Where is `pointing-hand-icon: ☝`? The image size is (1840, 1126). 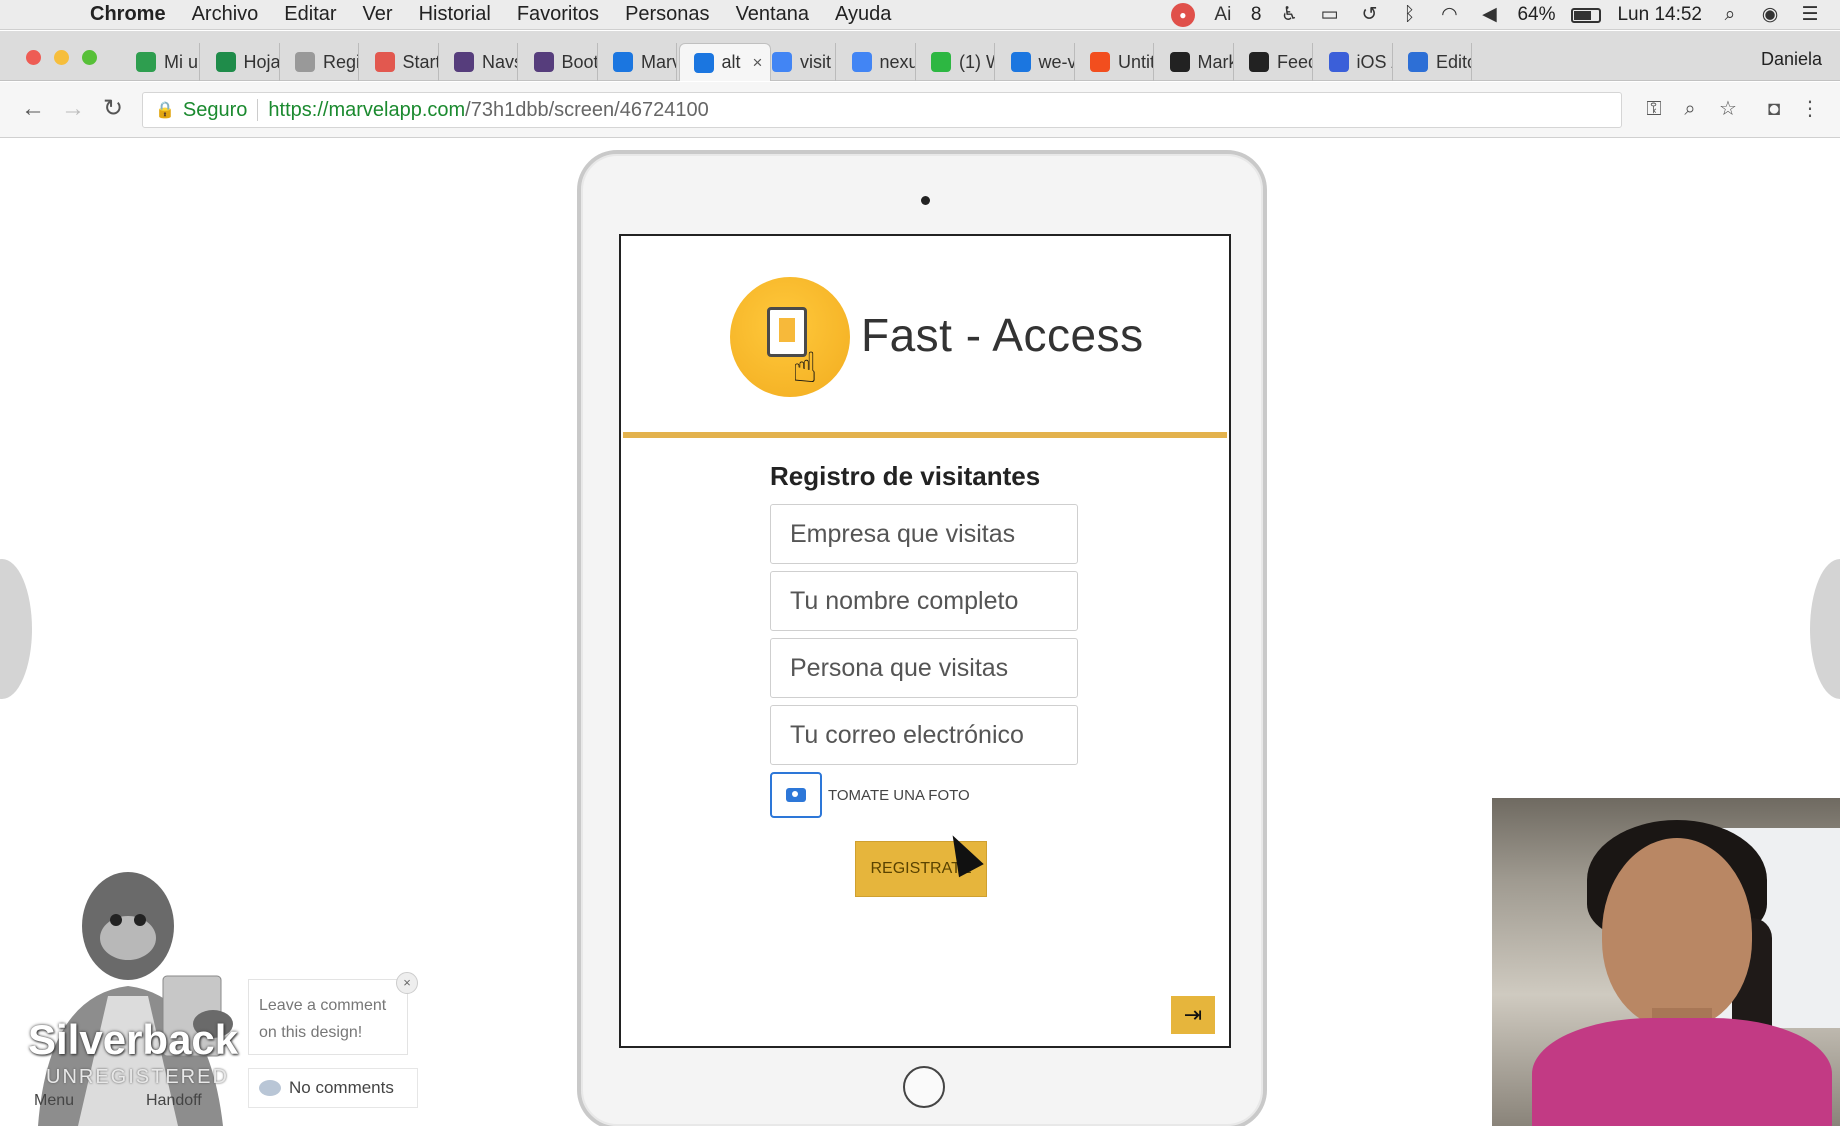 pointing-hand-icon: ☝ is located at coordinates (805, 367).